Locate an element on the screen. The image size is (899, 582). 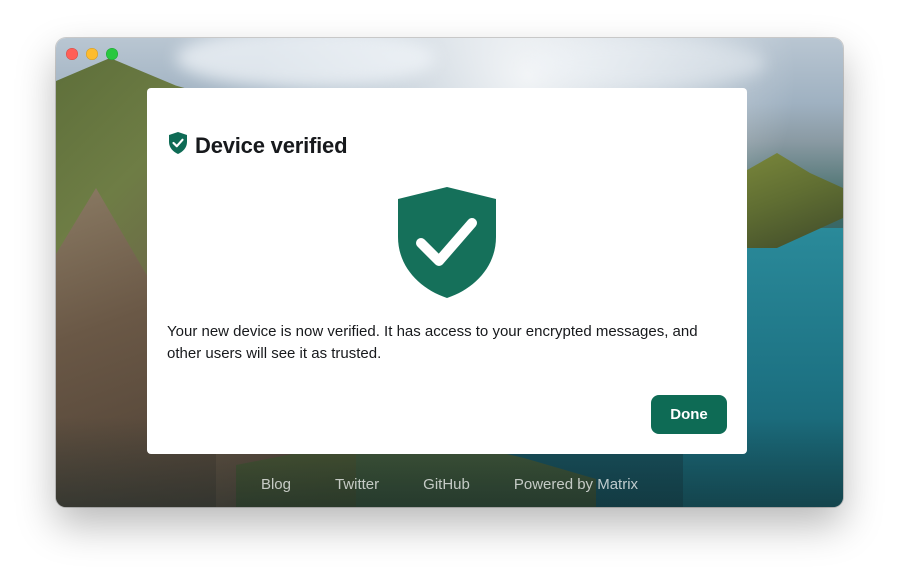
footer-link-matrix: Powered by Matrix is located at coordinates (576, 484).